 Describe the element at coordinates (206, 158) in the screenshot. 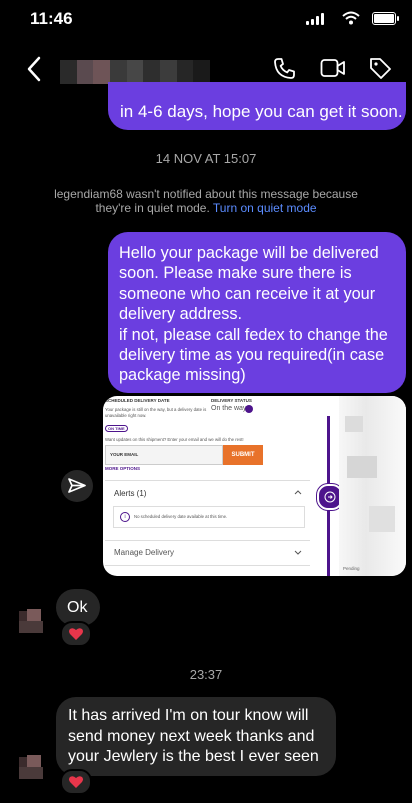

I see `timestamp: 14 NOV AT 15:07` at that location.